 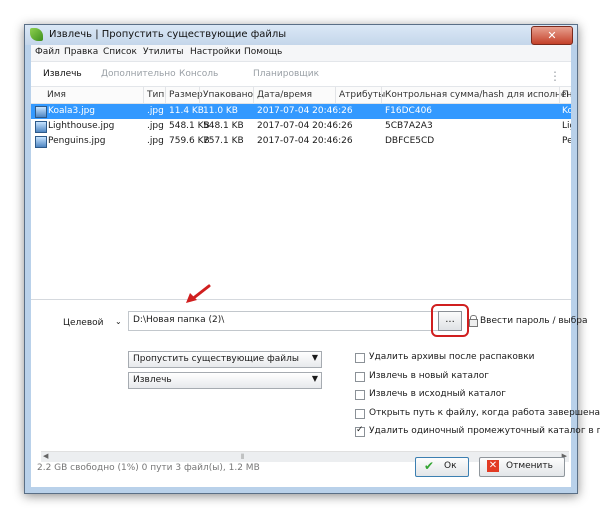 What do you see at coordinates (450, 466) in the screenshot?
I see `ok-label: Ок` at bounding box center [450, 466].